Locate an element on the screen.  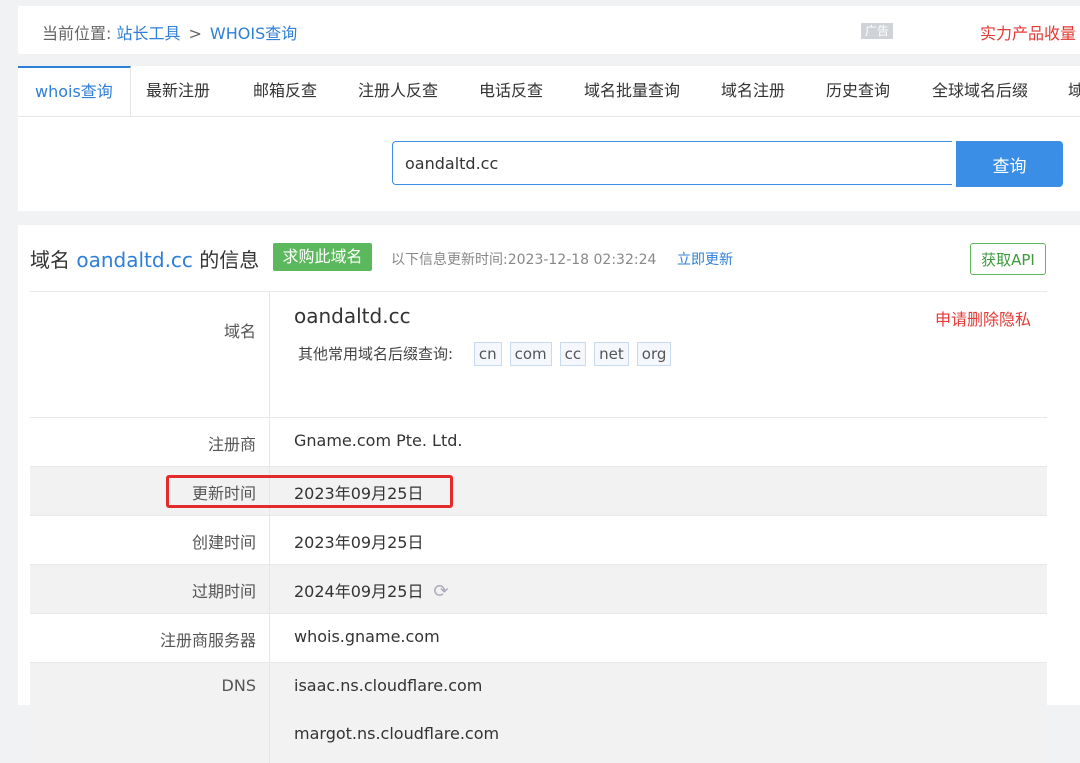
other-suffix-label: 其他常用域名后缀查询: is located at coordinates (376, 354).